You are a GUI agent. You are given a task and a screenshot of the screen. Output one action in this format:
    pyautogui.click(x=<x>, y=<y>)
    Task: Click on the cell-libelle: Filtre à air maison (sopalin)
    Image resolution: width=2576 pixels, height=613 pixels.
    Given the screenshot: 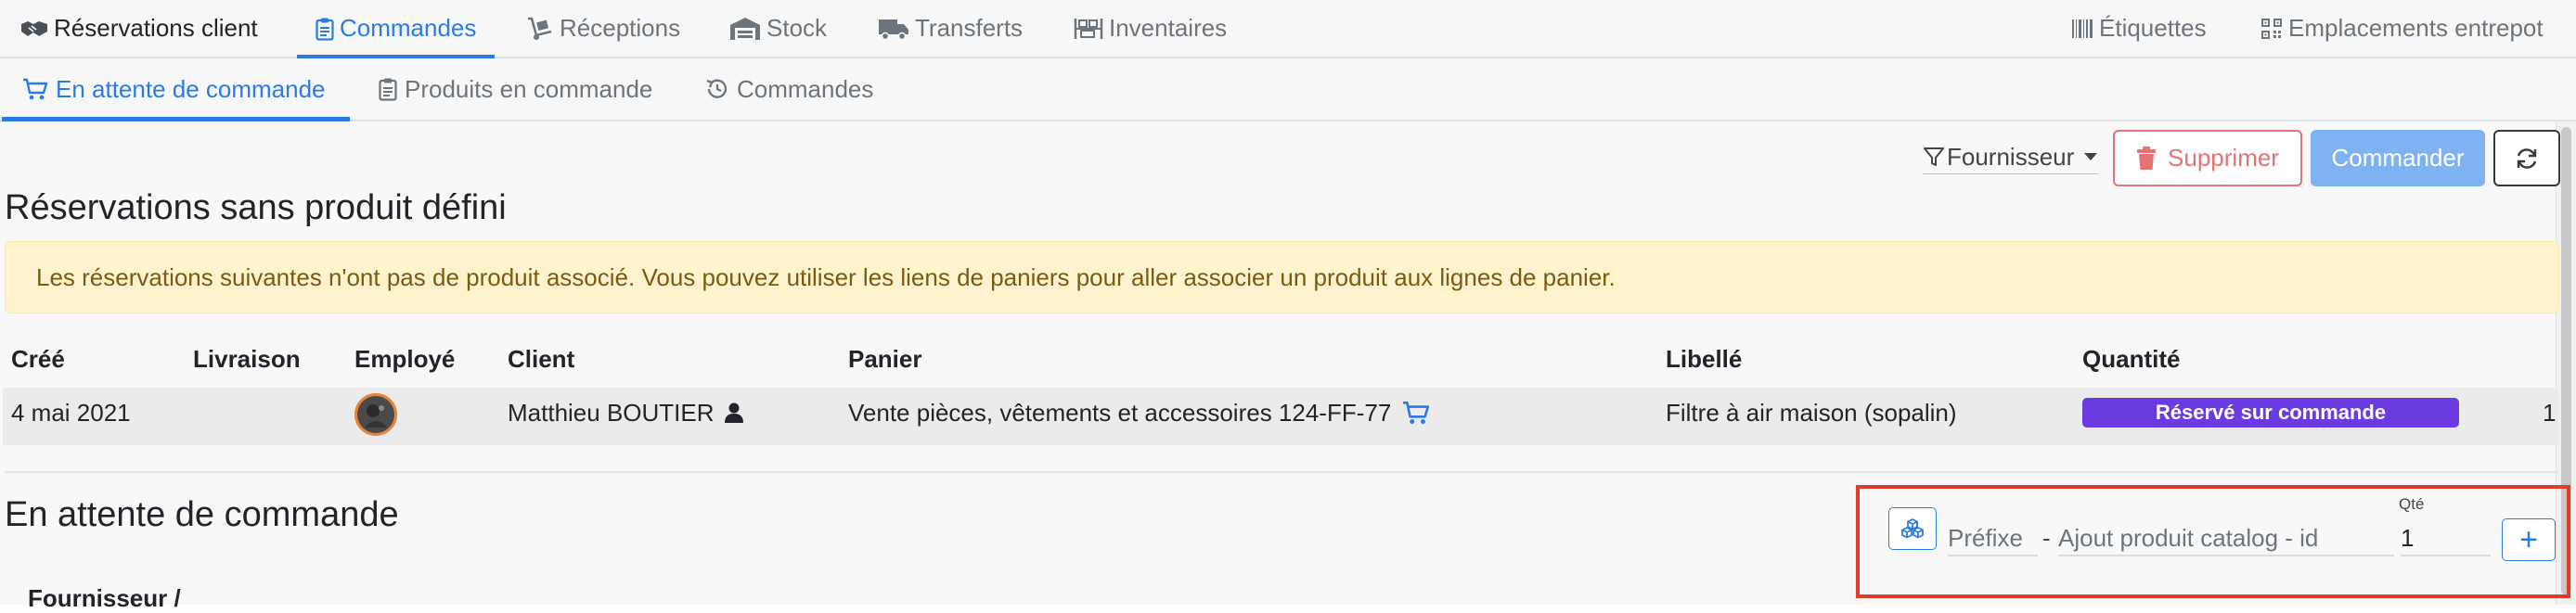 What is the action you would take?
    pyautogui.click(x=1812, y=412)
    